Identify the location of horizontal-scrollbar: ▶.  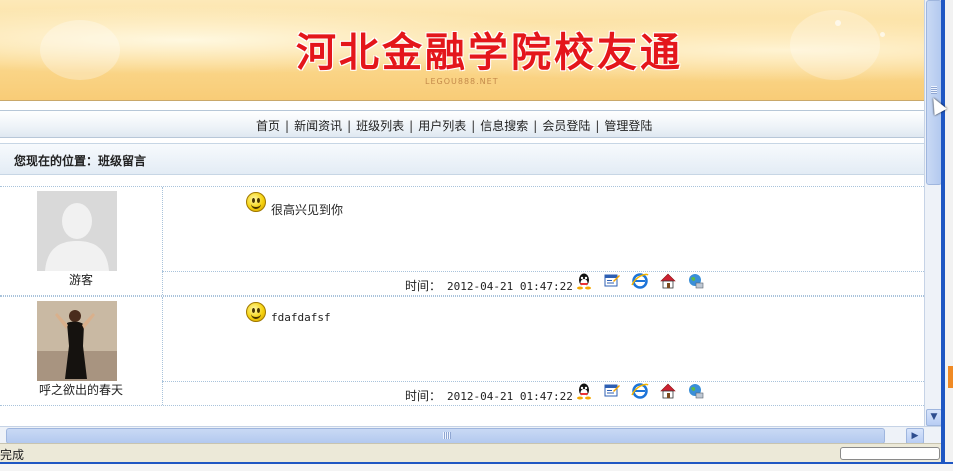
(470, 435).